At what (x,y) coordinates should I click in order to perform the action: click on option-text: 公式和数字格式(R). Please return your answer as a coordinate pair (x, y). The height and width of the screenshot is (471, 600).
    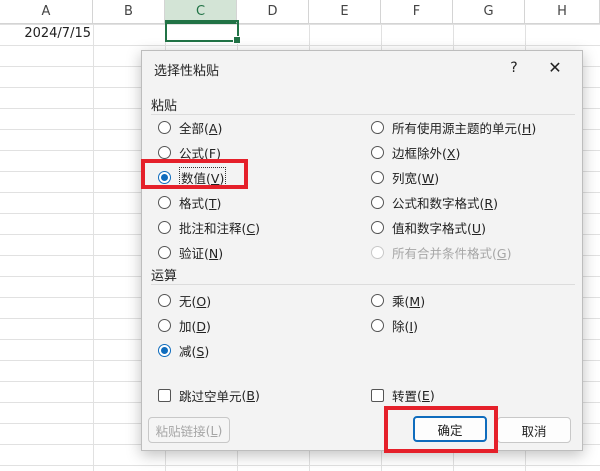
    Looking at the image, I should click on (445, 203).